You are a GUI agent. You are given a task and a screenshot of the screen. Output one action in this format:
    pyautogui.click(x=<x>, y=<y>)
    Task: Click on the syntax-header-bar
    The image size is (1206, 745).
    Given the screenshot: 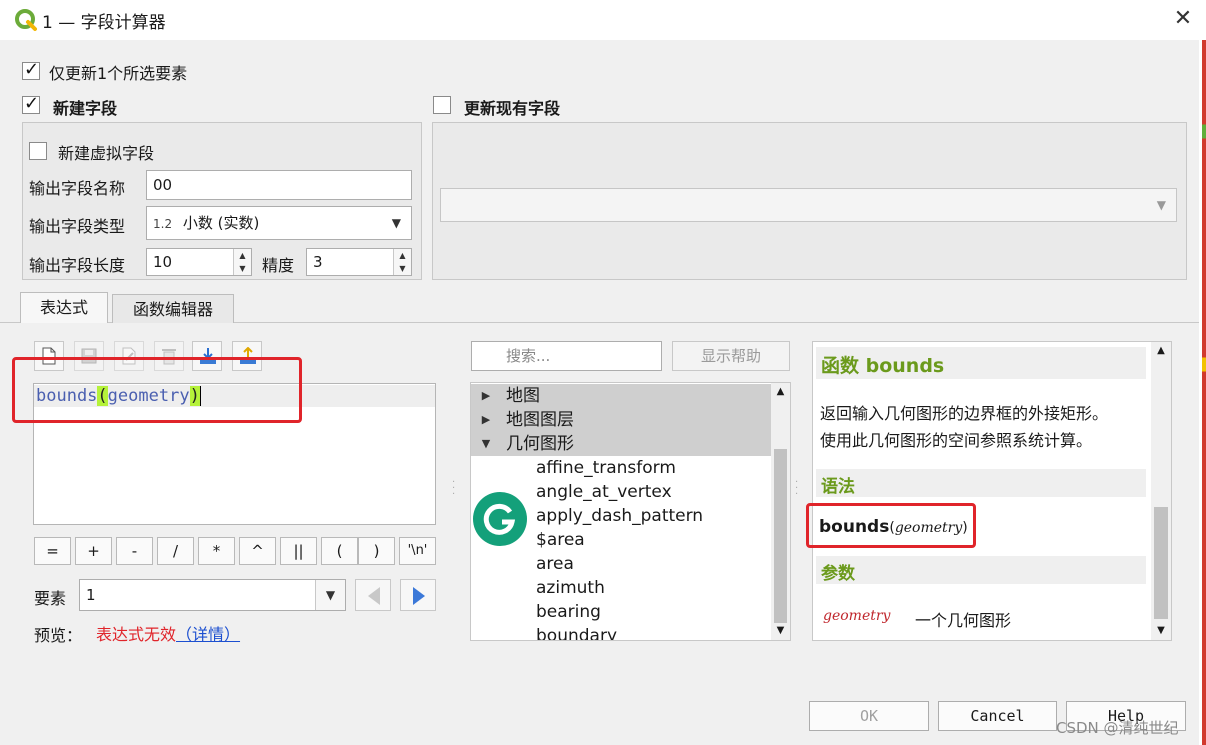 What is the action you would take?
    pyautogui.click(x=981, y=483)
    